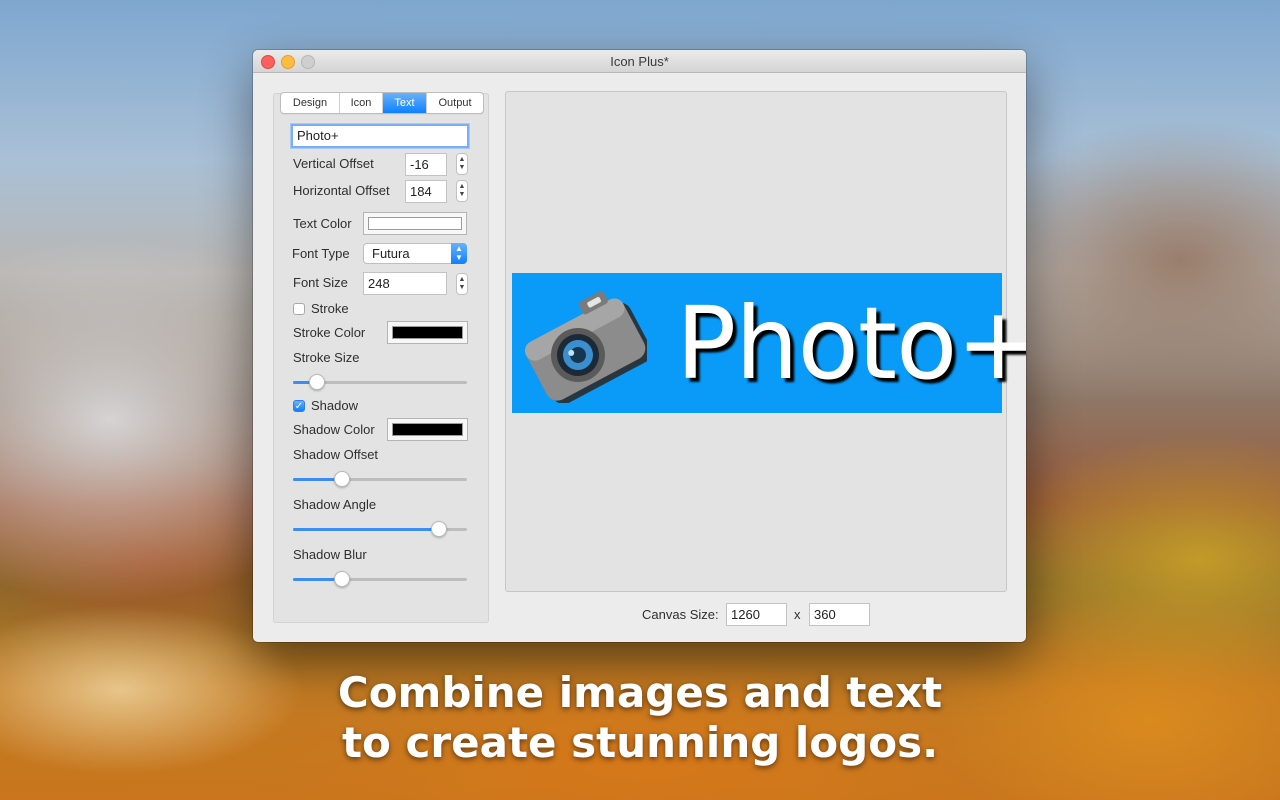  Describe the element at coordinates (380, 136) in the screenshot. I see `logo-text-input: Photo+` at that location.